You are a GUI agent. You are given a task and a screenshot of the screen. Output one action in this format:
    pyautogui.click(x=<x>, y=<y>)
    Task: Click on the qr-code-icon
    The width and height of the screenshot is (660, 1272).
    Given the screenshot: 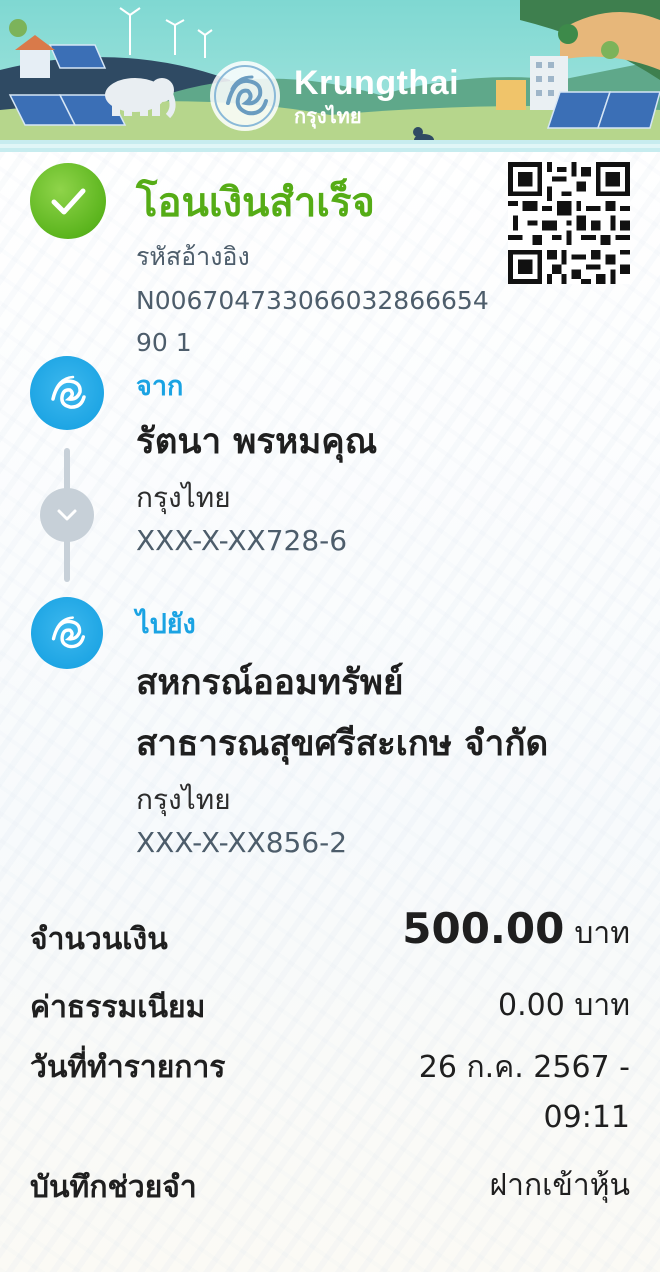 What is the action you would take?
    pyautogui.click(x=569, y=223)
    